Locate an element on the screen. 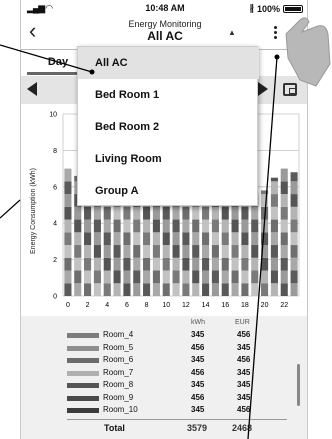  device-selector-title: All AC is located at coordinates (164, 36).